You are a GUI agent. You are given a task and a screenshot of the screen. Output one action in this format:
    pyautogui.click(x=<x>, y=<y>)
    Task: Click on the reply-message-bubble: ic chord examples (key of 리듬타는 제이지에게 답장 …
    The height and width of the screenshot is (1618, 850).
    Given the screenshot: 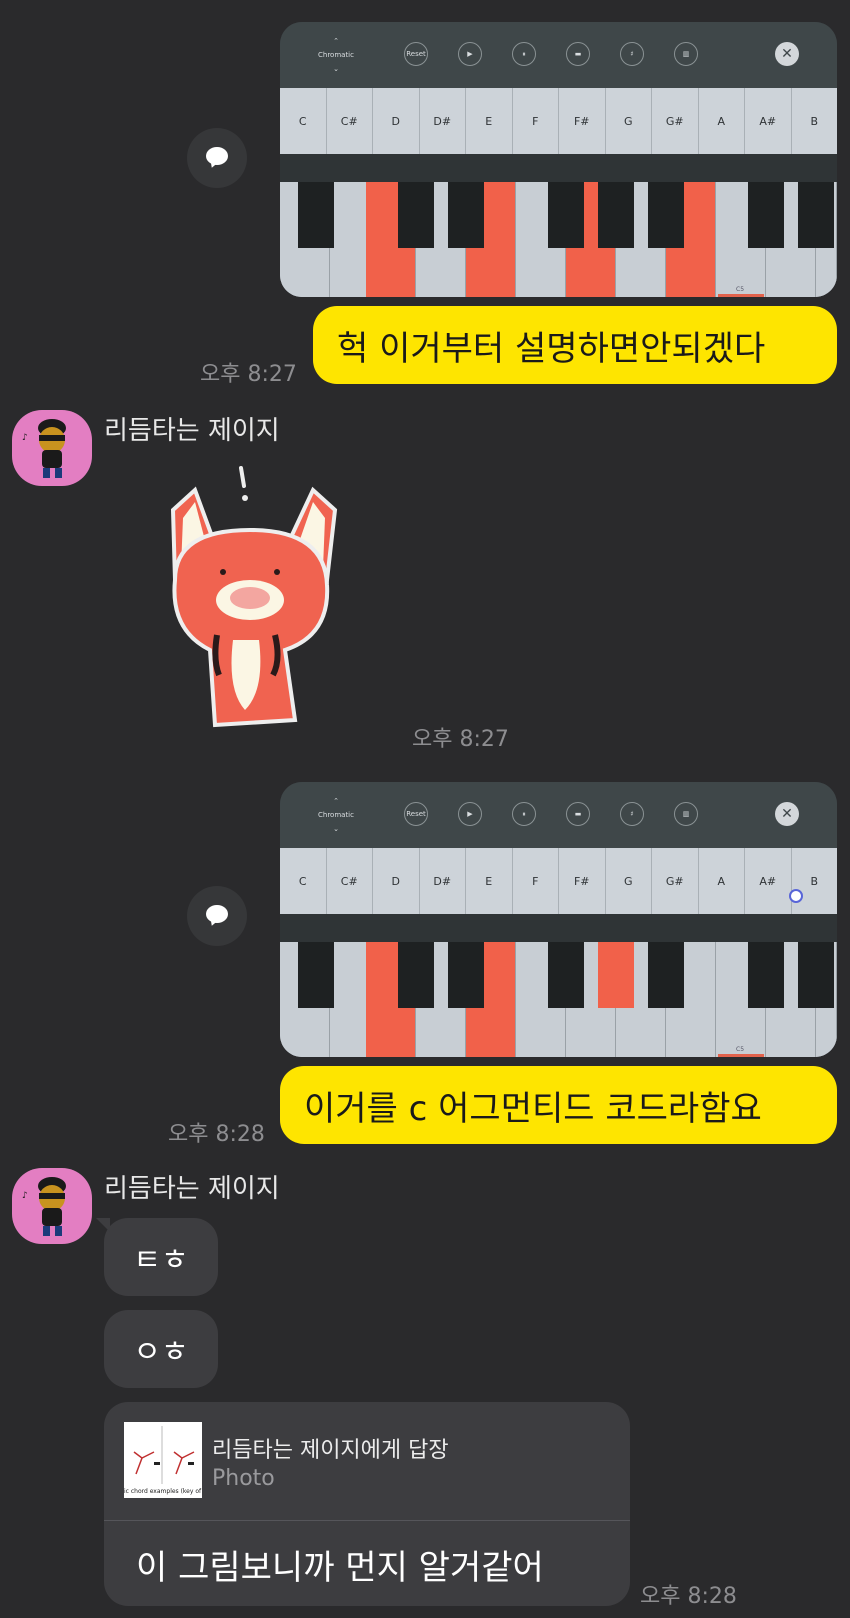 What is the action you would take?
    pyautogui.click(x=367, y=1504)
    